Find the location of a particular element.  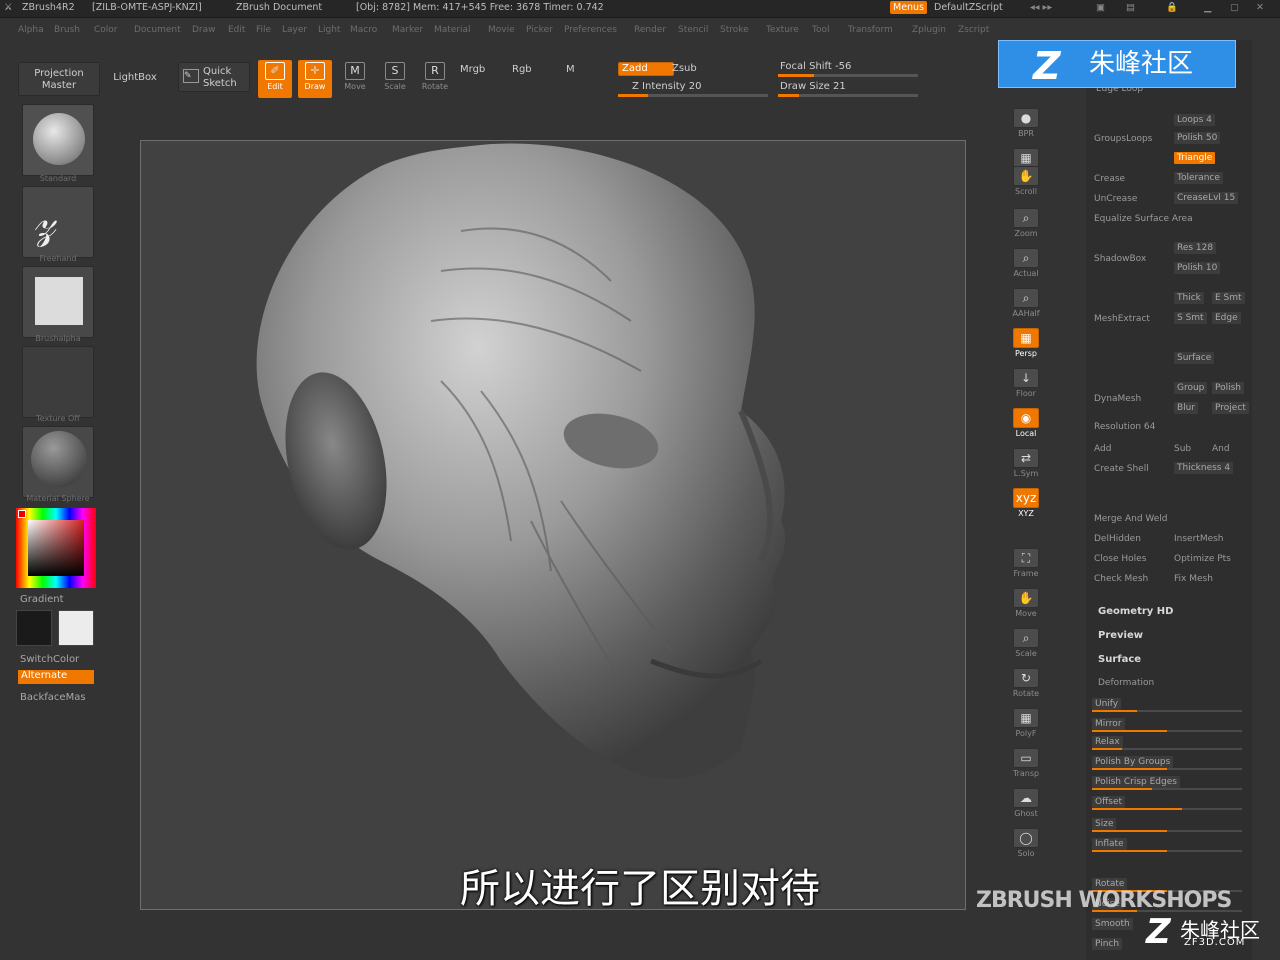

menu-item-16: Stencil is located at coordinates (693, 30).